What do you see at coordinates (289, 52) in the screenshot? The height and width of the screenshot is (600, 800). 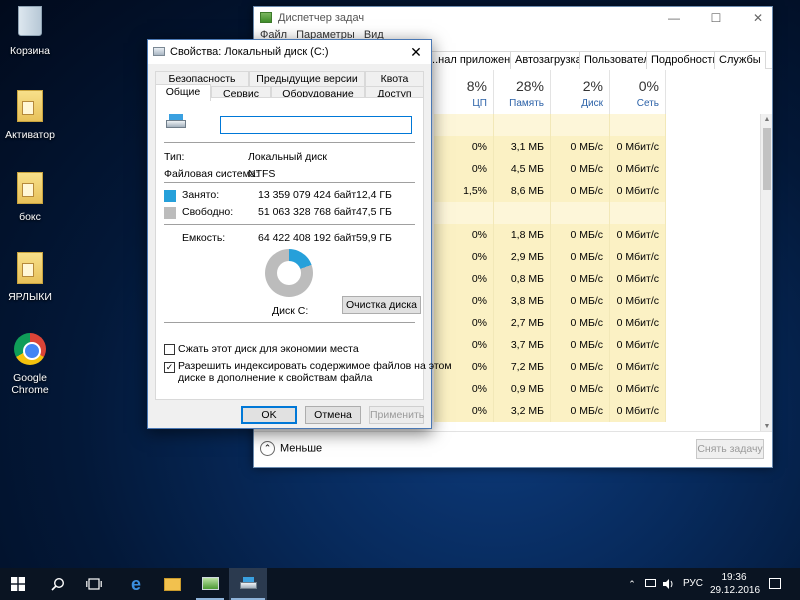 I see `dialog-titlebar: Свойства: Локальный диск (C:) ✕` at bounding box center [289, 52].